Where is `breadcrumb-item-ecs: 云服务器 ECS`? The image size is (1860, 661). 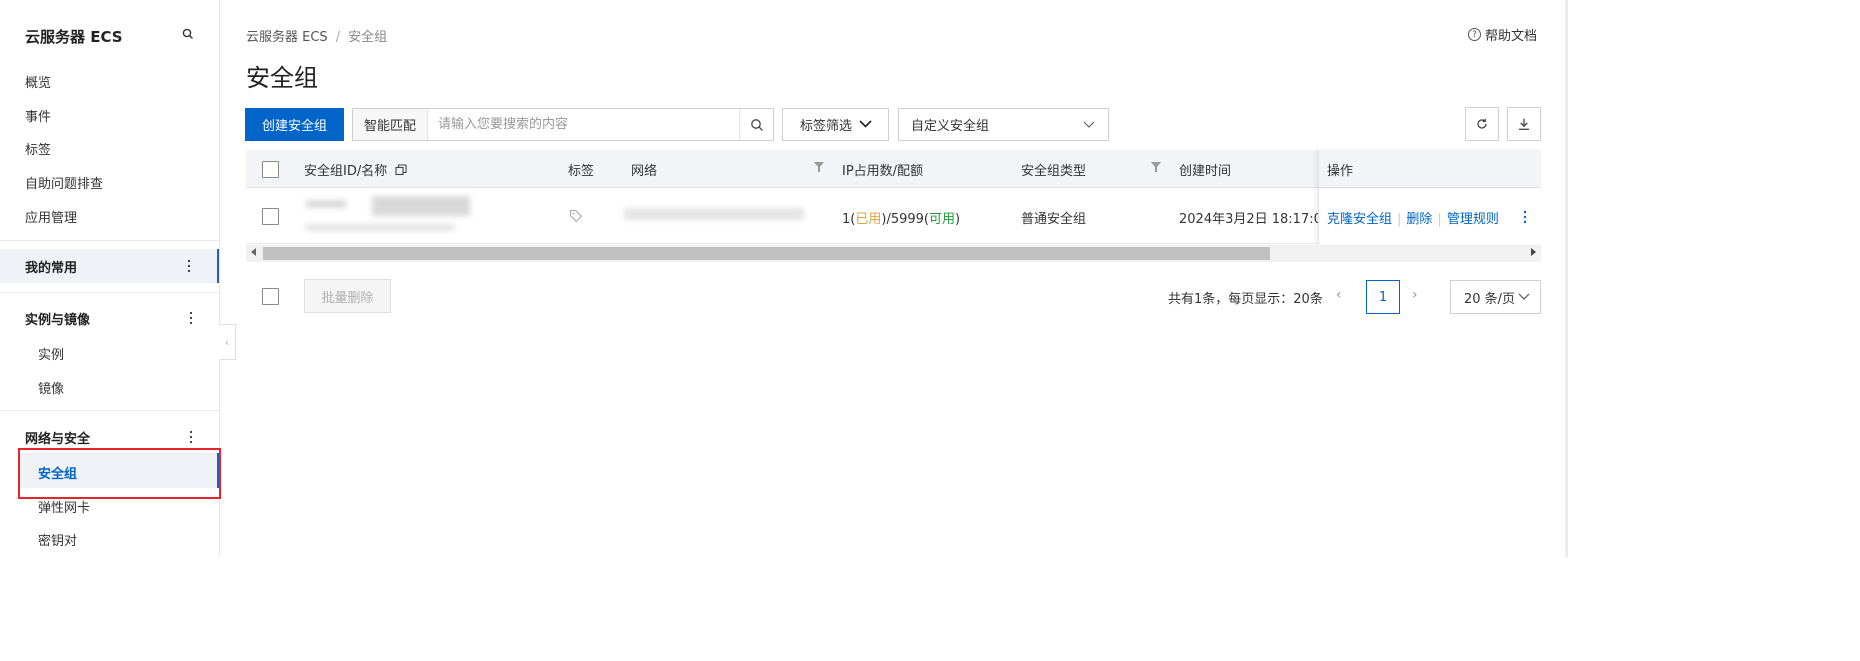 breadcrumb-item-ecs: 云服务器 ECS is located at coordinates (287, 37).